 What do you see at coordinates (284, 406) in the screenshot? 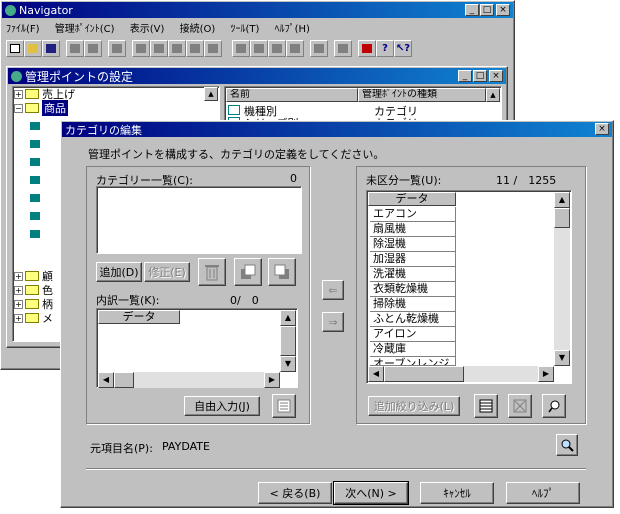
I see `list-view-icon` at bounding box center [284, 406].